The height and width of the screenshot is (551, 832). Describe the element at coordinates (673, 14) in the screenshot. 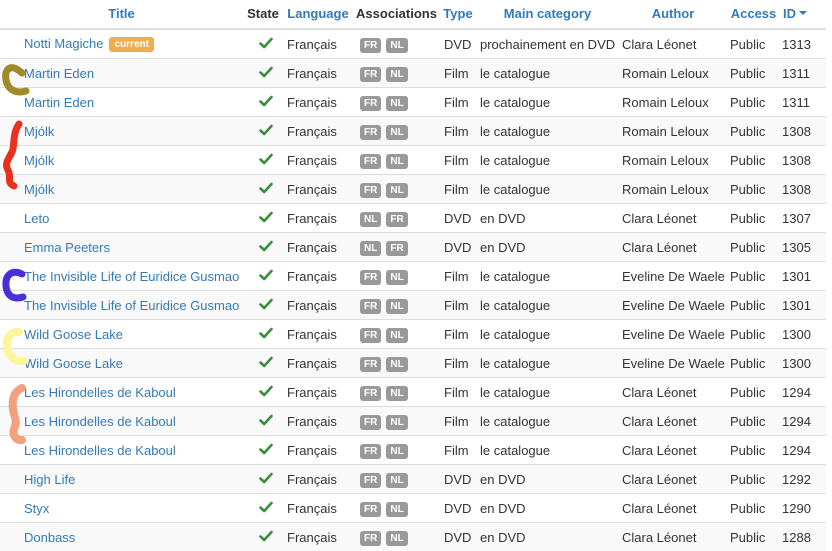

I see `column-header-author: Author` at that location.